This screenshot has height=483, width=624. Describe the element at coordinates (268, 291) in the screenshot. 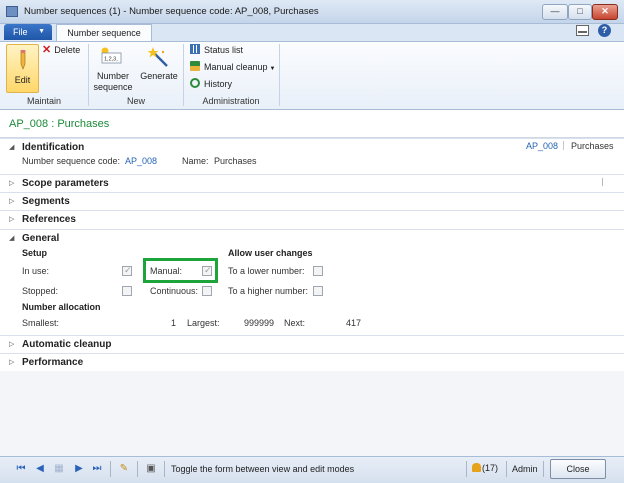

I see `higher-number-label: To a higher number:` at that location.